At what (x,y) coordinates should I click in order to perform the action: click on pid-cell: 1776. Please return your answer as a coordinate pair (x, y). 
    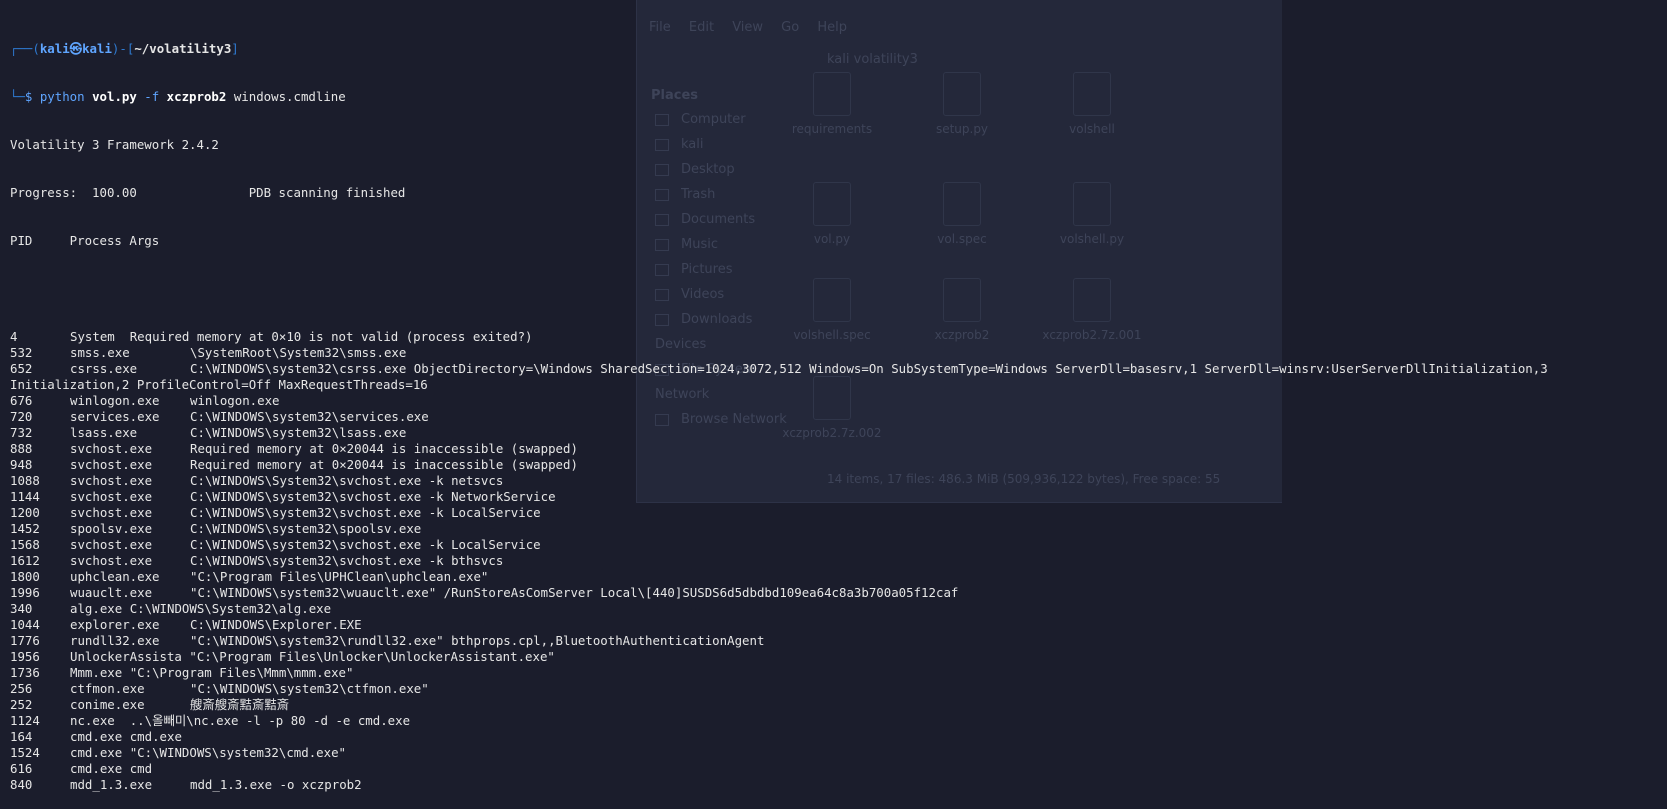
    Looking at the image, I should click on (25, 640).